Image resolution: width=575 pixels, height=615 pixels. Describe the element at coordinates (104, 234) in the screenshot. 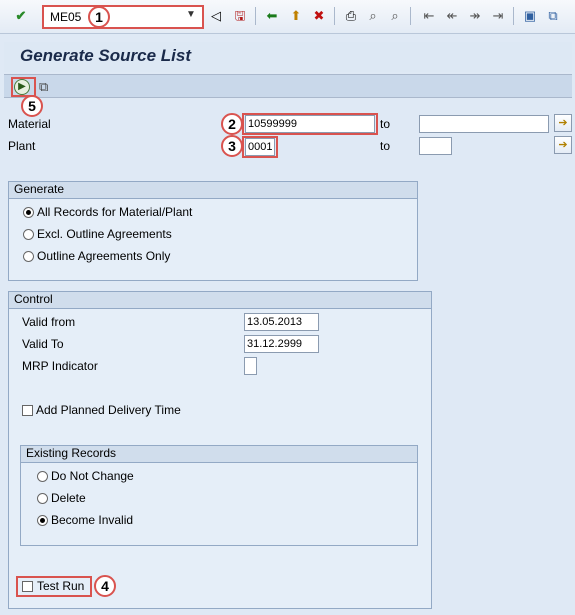

I see `radio-excl-outline-label: Excl. Outline Agreements` at that location.